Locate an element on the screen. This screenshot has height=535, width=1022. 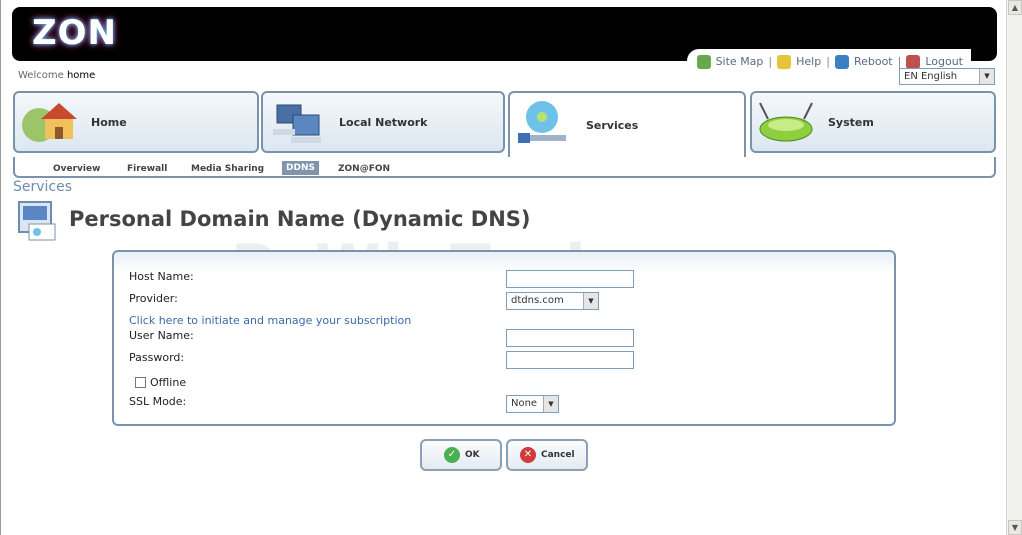
host-name-input is located at coordinates (570, 279).